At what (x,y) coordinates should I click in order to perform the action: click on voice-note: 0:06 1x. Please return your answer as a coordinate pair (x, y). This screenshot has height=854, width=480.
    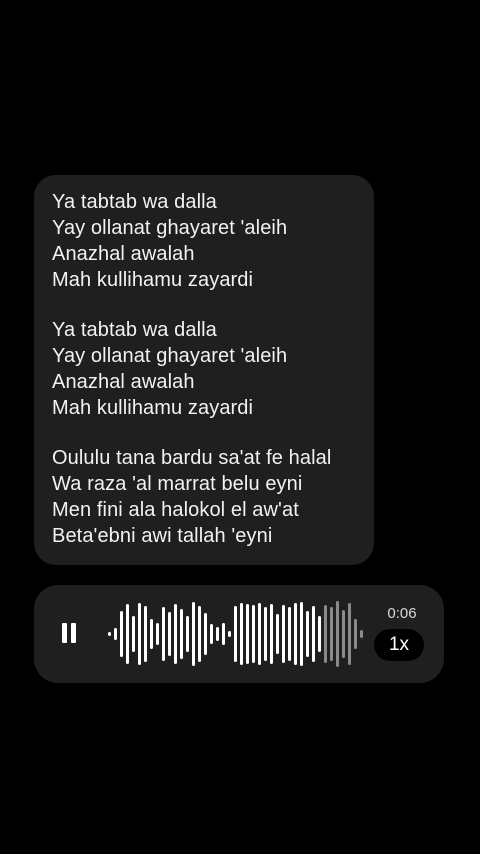
    Looking at the image, I should click on (239, 634).